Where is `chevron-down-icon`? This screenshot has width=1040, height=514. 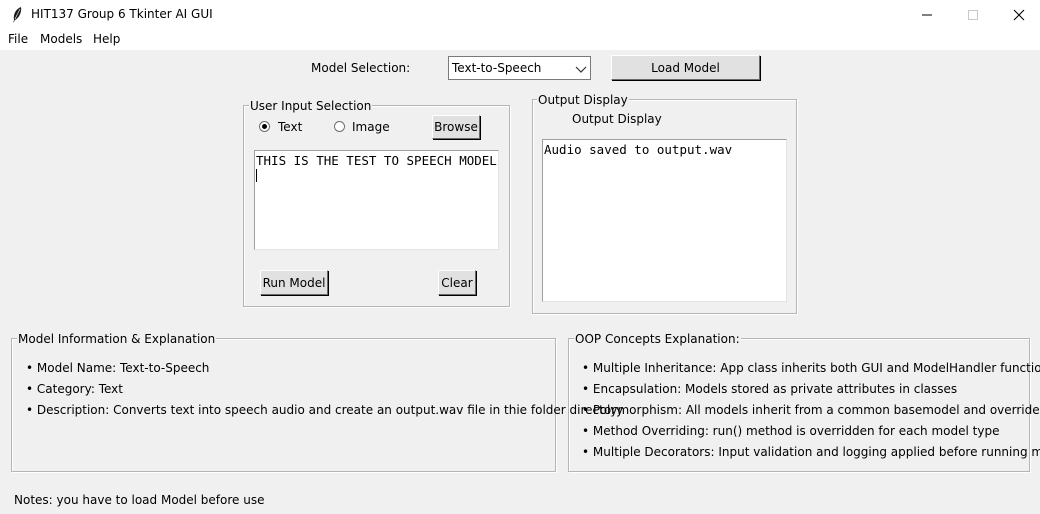
chevron-down-icon is located at coordinates (581, 68).